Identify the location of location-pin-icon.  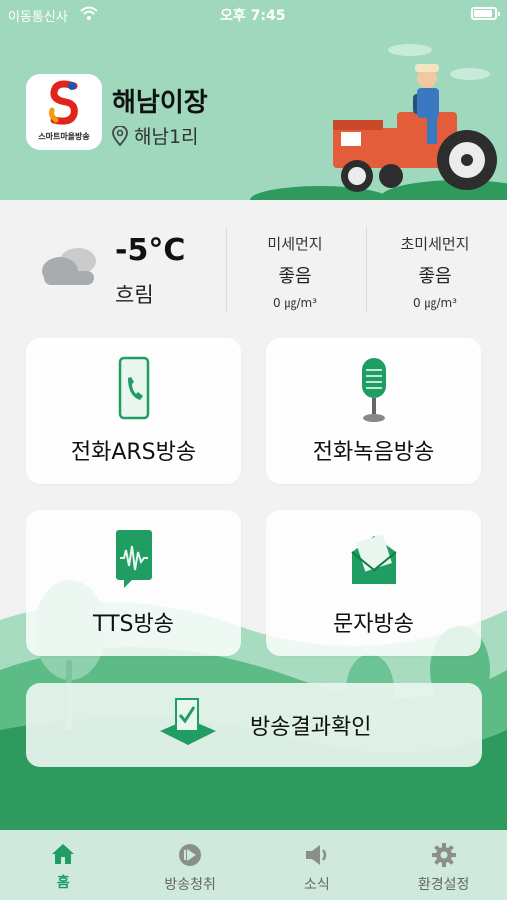
(120, 135).